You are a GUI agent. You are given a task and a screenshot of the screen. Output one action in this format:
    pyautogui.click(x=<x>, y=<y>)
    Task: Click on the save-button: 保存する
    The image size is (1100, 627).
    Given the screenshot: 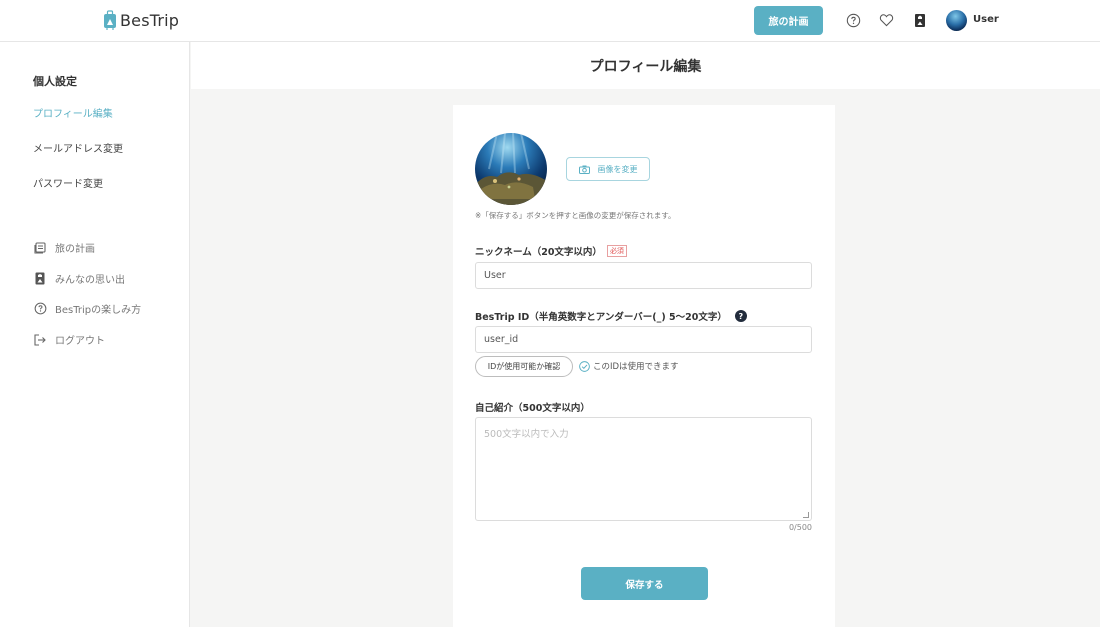 What is the action you would take?
    pyautogui.click(x=644, y=583)
    